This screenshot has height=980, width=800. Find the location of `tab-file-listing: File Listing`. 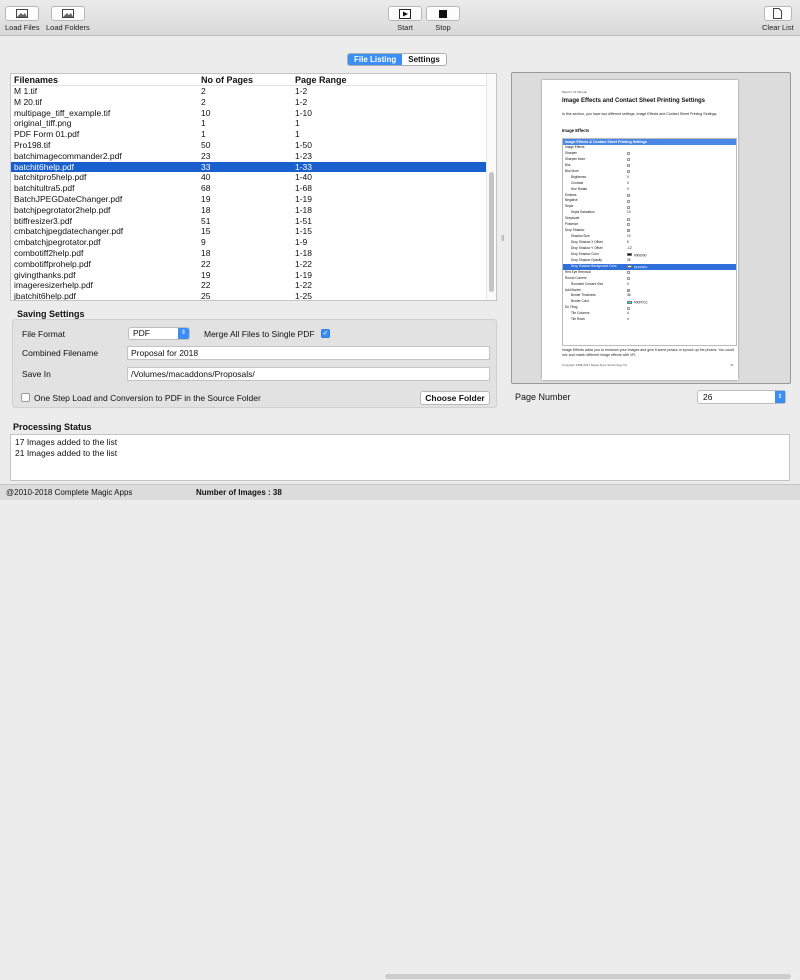

tab-file-listing: File Listing is located at coordinates (375, 59).